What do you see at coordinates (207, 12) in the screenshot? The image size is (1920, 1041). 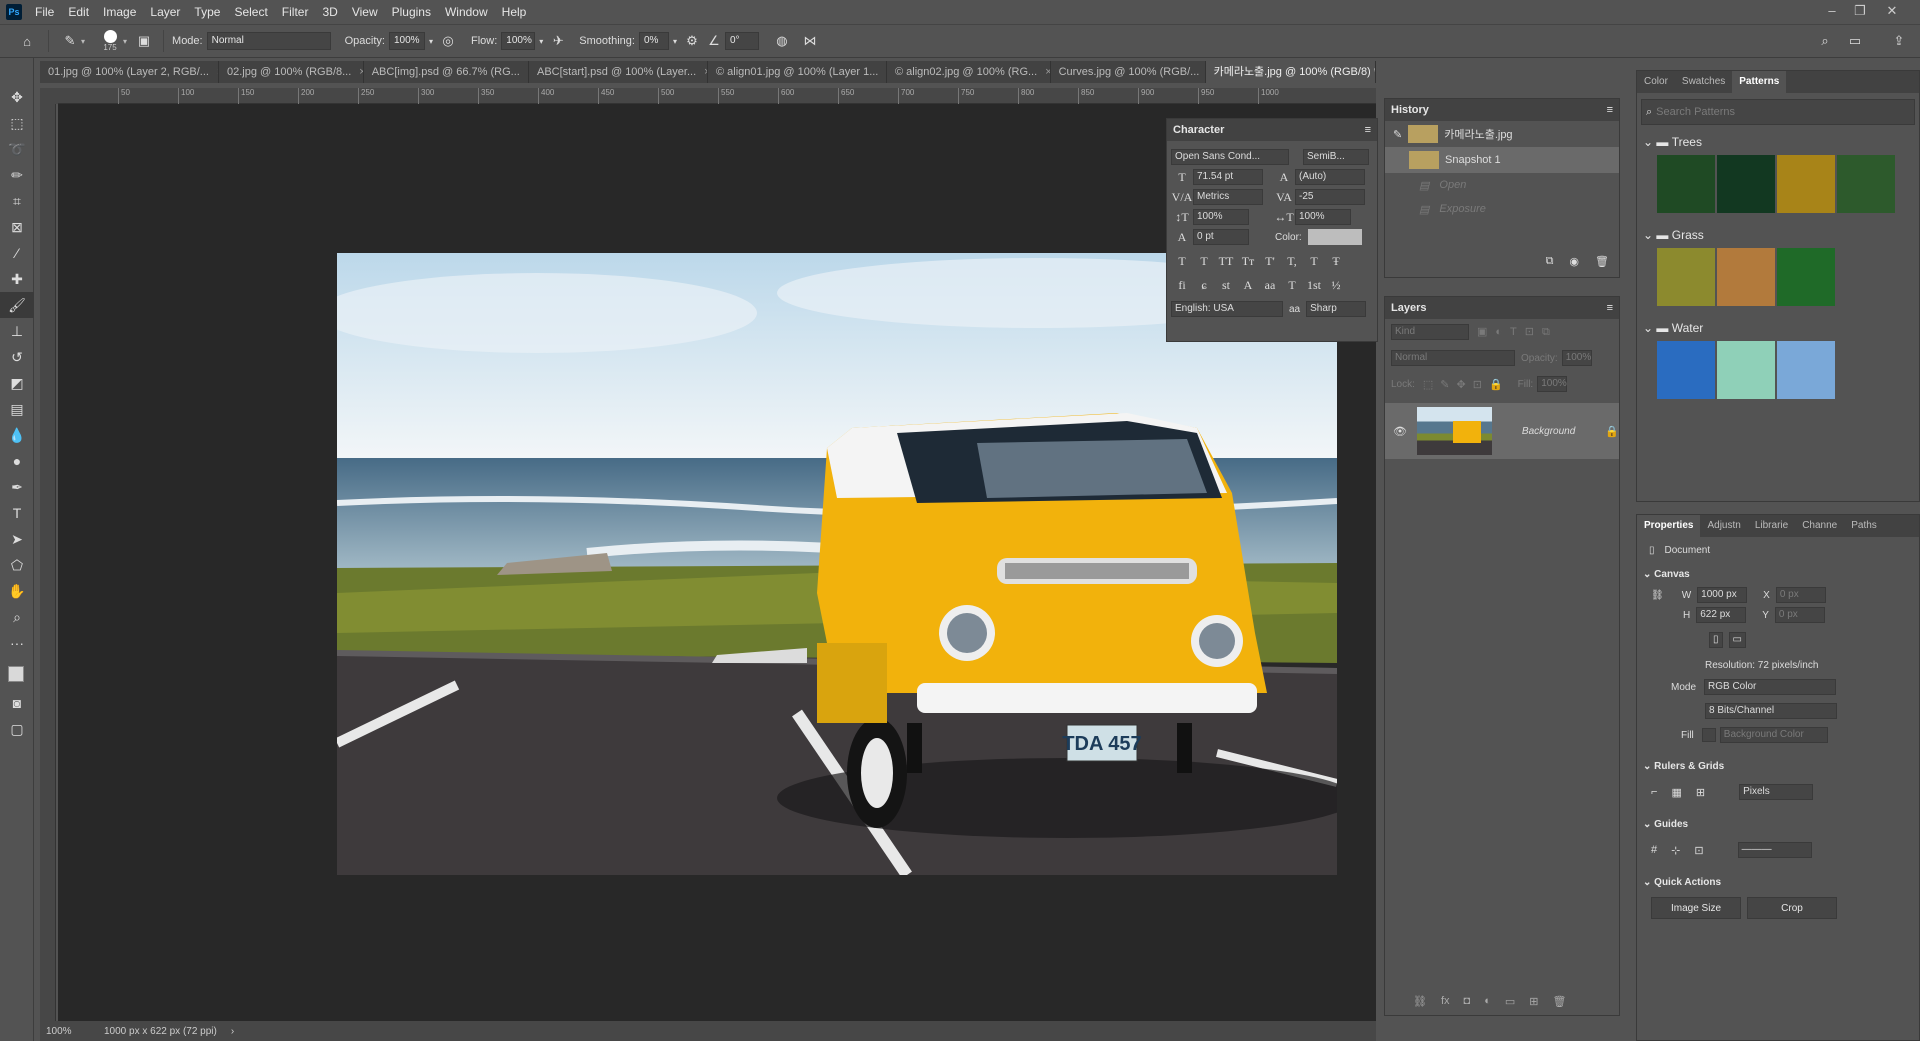 I see `menu-type: Type` at bounding box center [207, 12].